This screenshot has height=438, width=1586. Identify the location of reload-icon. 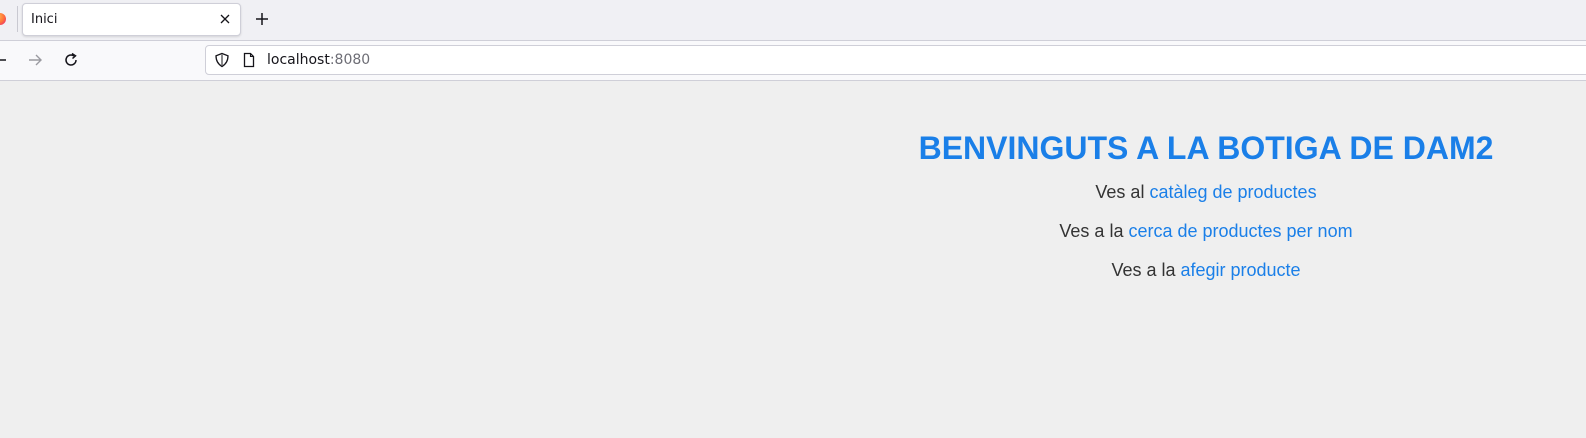
(71, 60).